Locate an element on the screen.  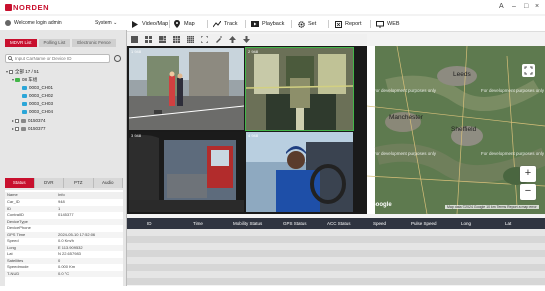
main-toolbar: Video/Map Map Track Playback Set Report is located at coordinates (336, 24).